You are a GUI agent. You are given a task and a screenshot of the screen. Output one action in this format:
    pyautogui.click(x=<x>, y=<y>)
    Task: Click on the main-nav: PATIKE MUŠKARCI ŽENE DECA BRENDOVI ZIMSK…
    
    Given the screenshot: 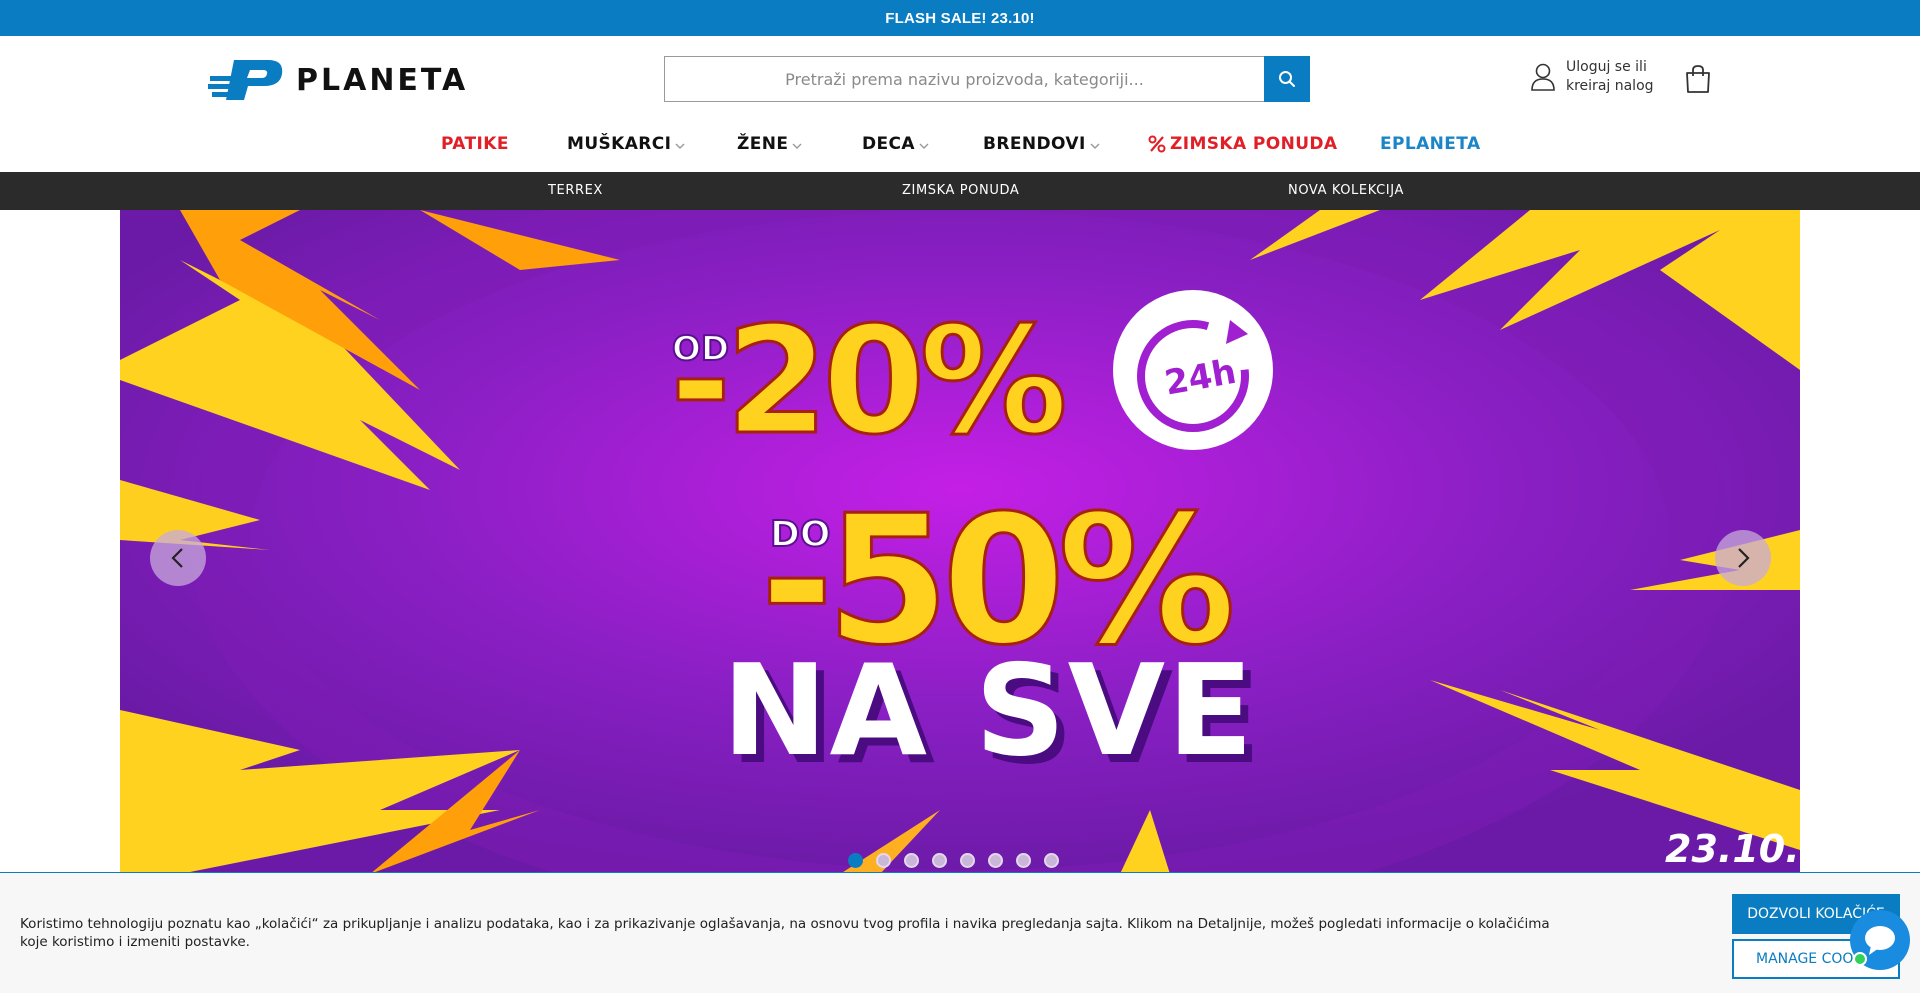 What is the action you would take?
    pyautogui.click(x=960, y=146)
    